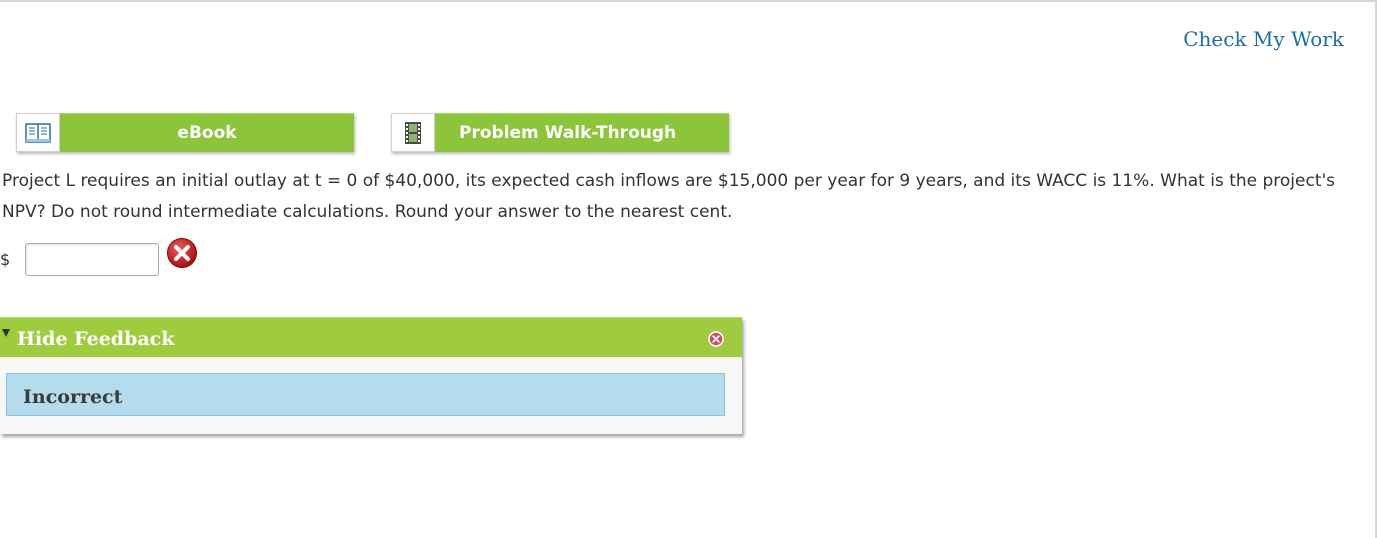  I want to click on close-feedback-icon, so click(716, 339).